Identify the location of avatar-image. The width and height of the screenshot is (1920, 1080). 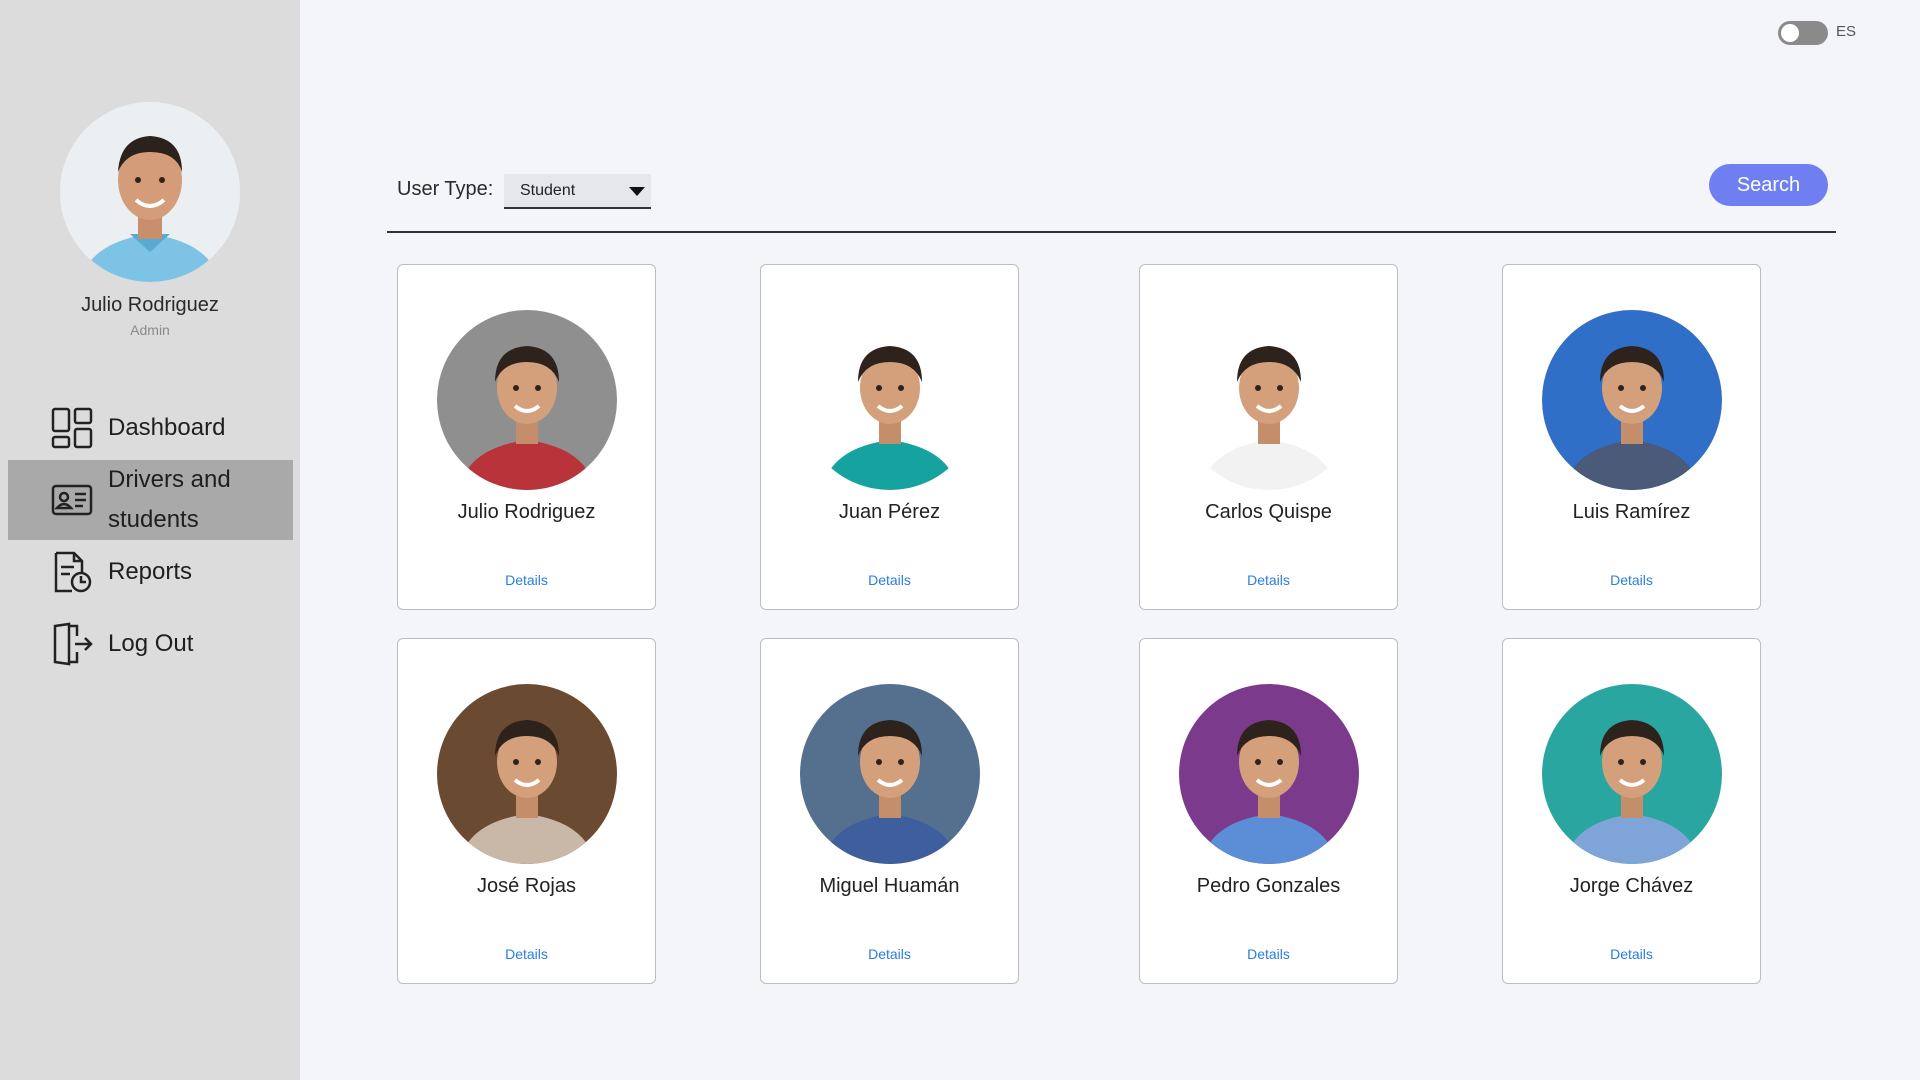
(150, 192).